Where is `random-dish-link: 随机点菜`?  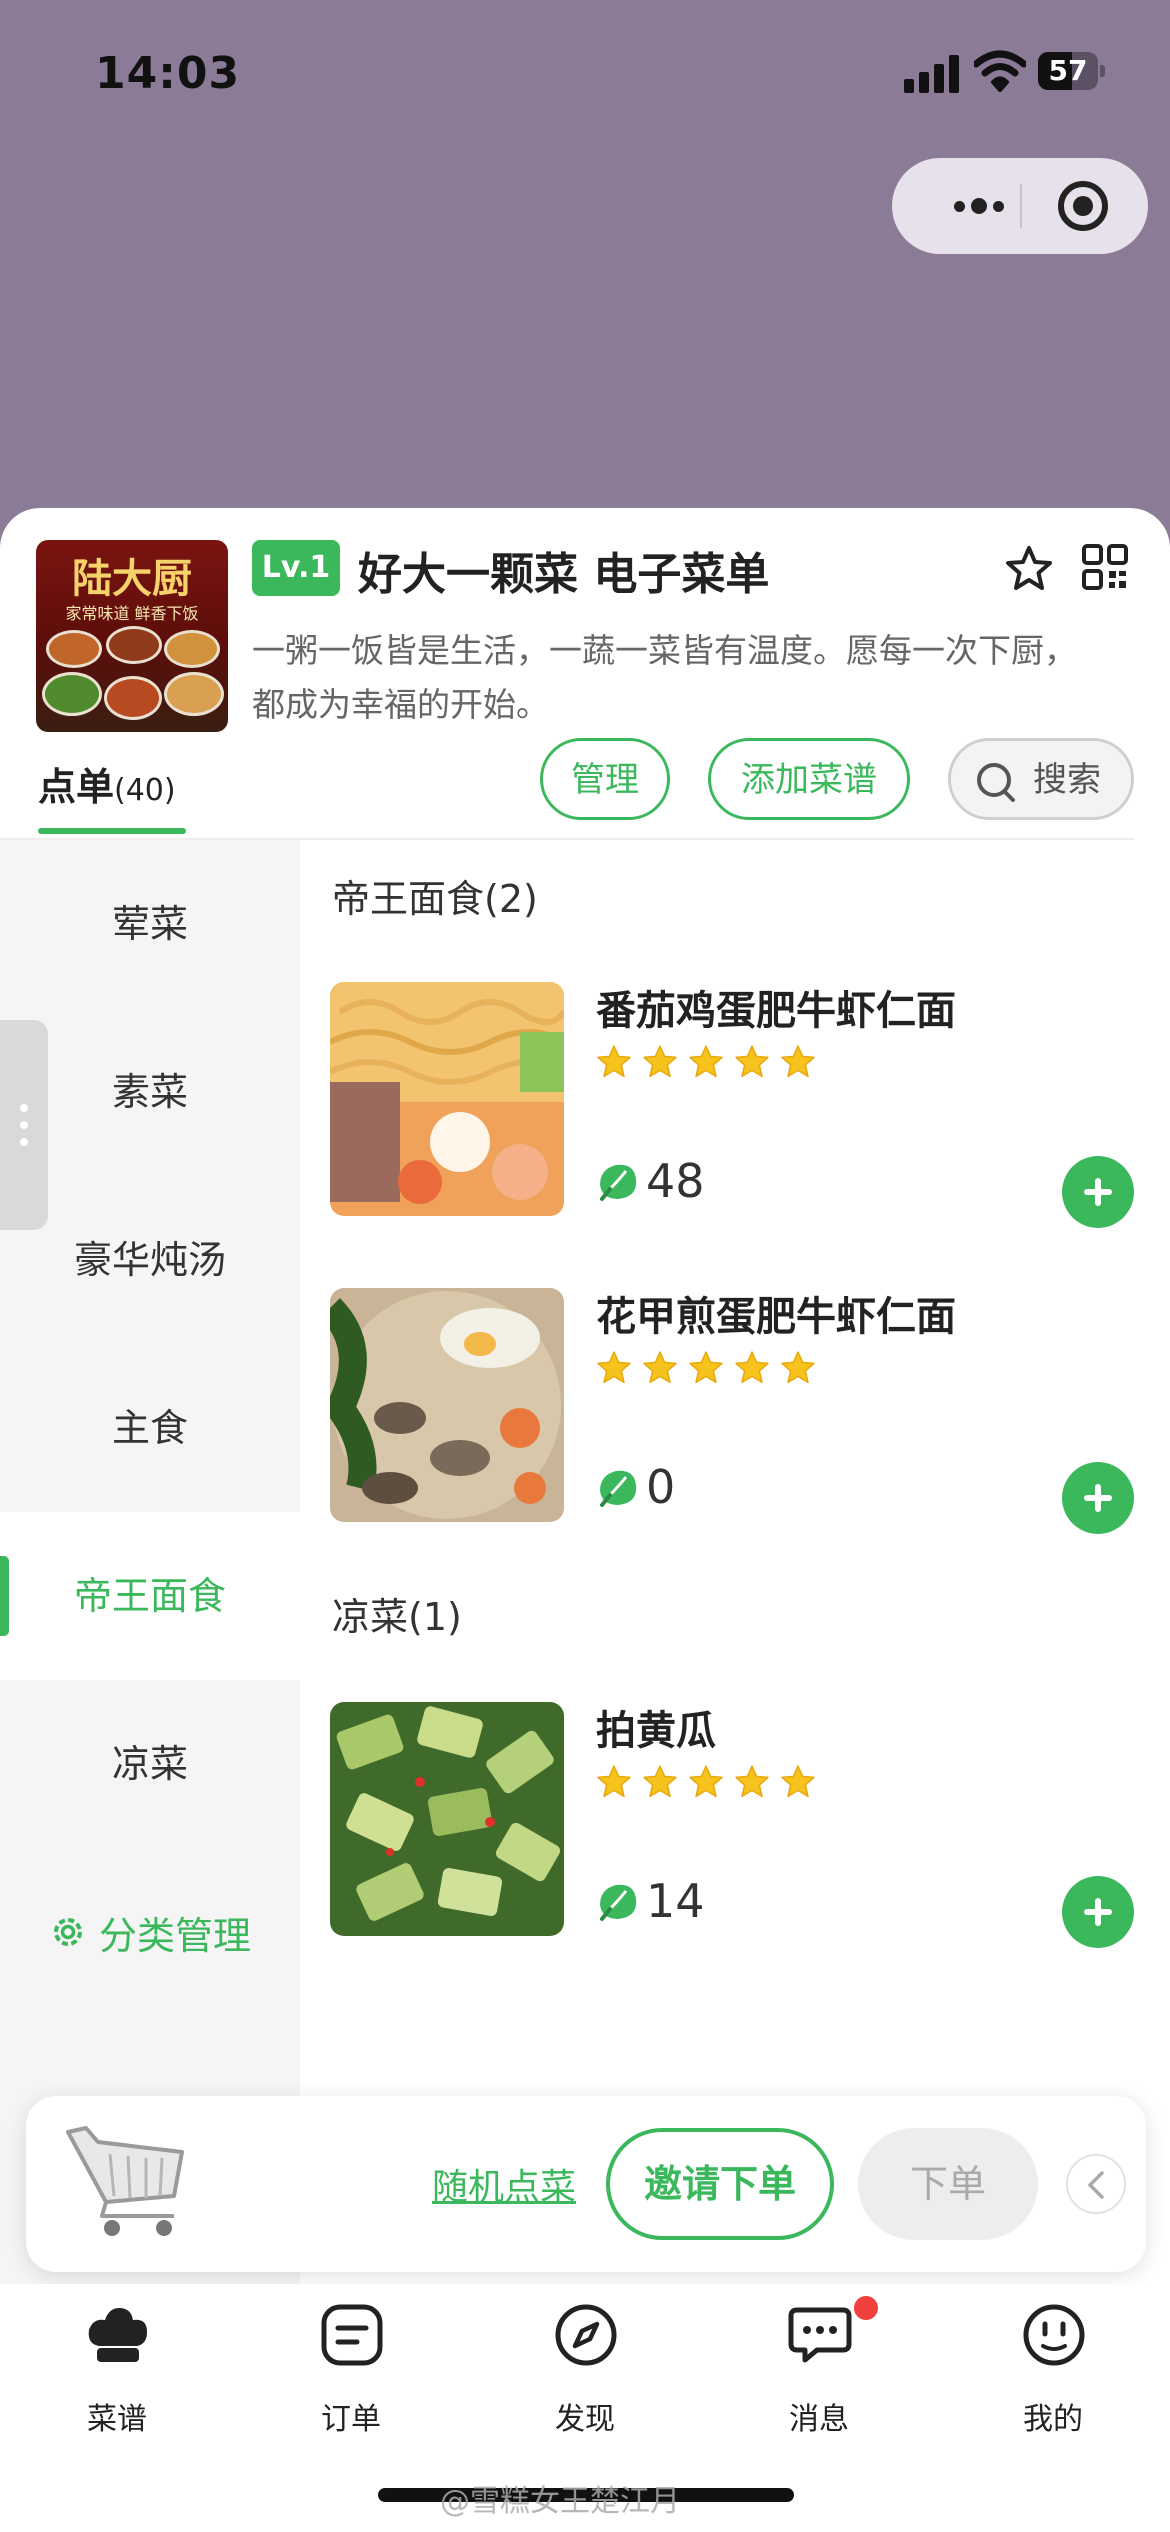 random-dish-link: 随机点菜 is located at coordinates (504, 2184).